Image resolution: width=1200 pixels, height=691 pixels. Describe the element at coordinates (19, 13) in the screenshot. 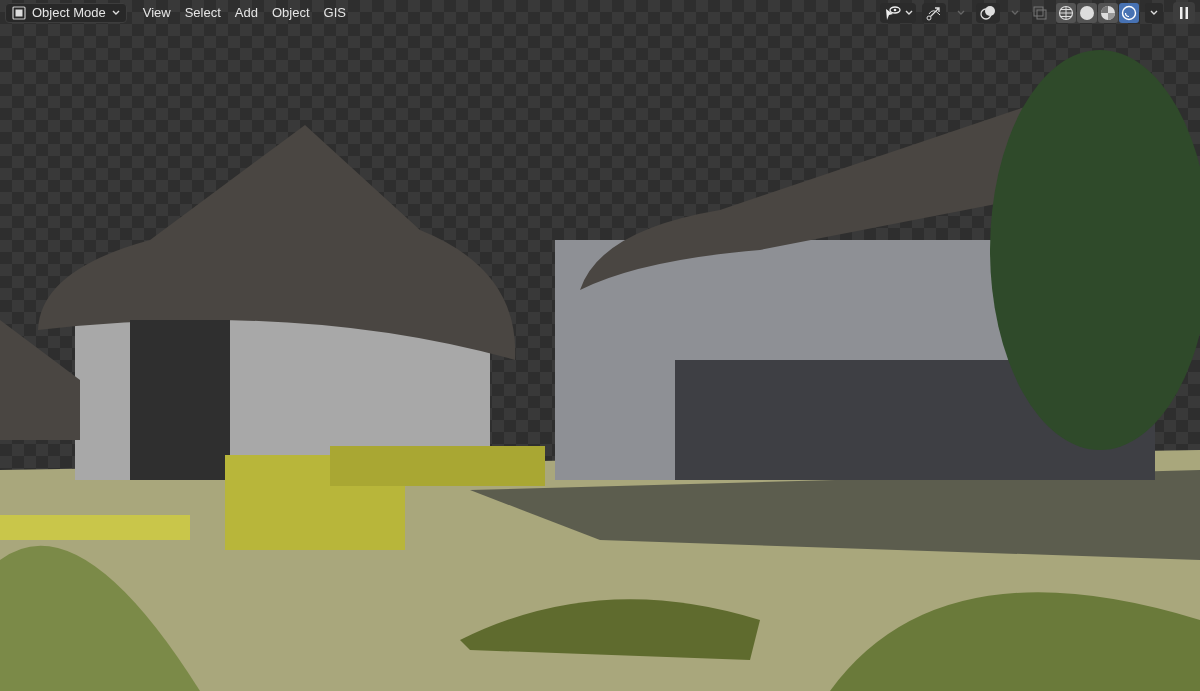

I see `cube-icon` at that location.